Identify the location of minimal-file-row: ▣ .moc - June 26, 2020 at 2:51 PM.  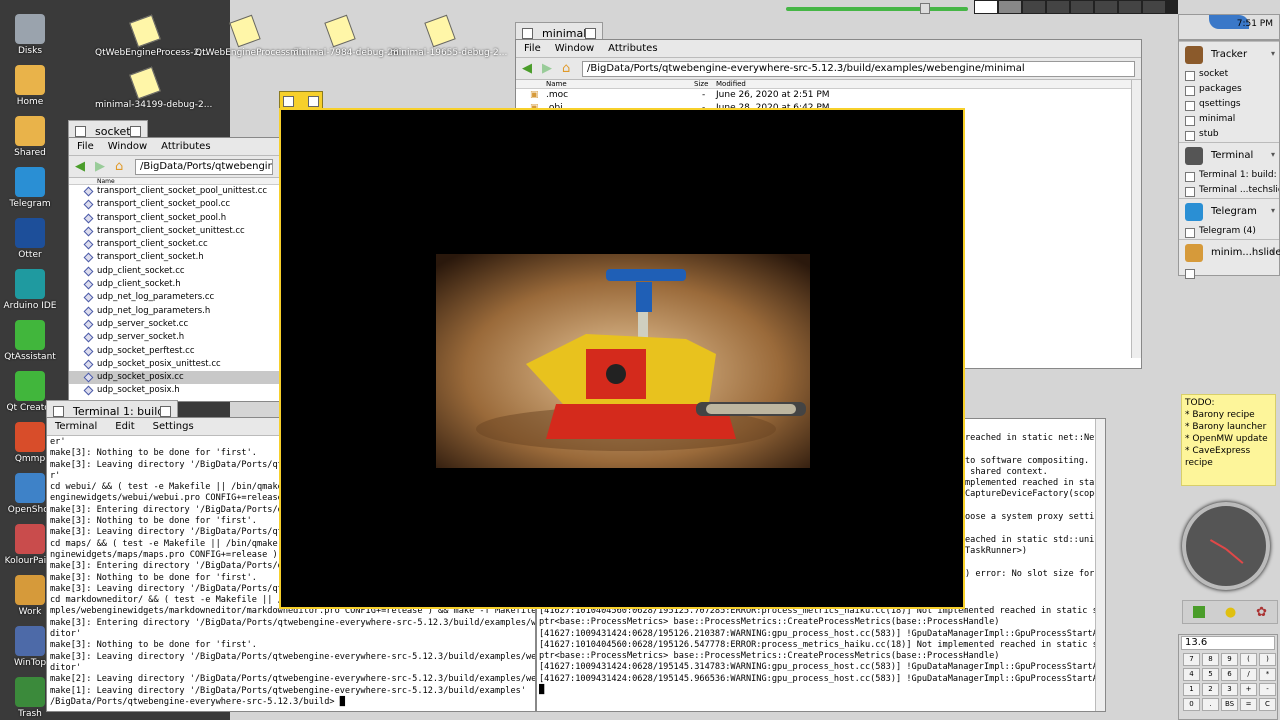
(828, 95).